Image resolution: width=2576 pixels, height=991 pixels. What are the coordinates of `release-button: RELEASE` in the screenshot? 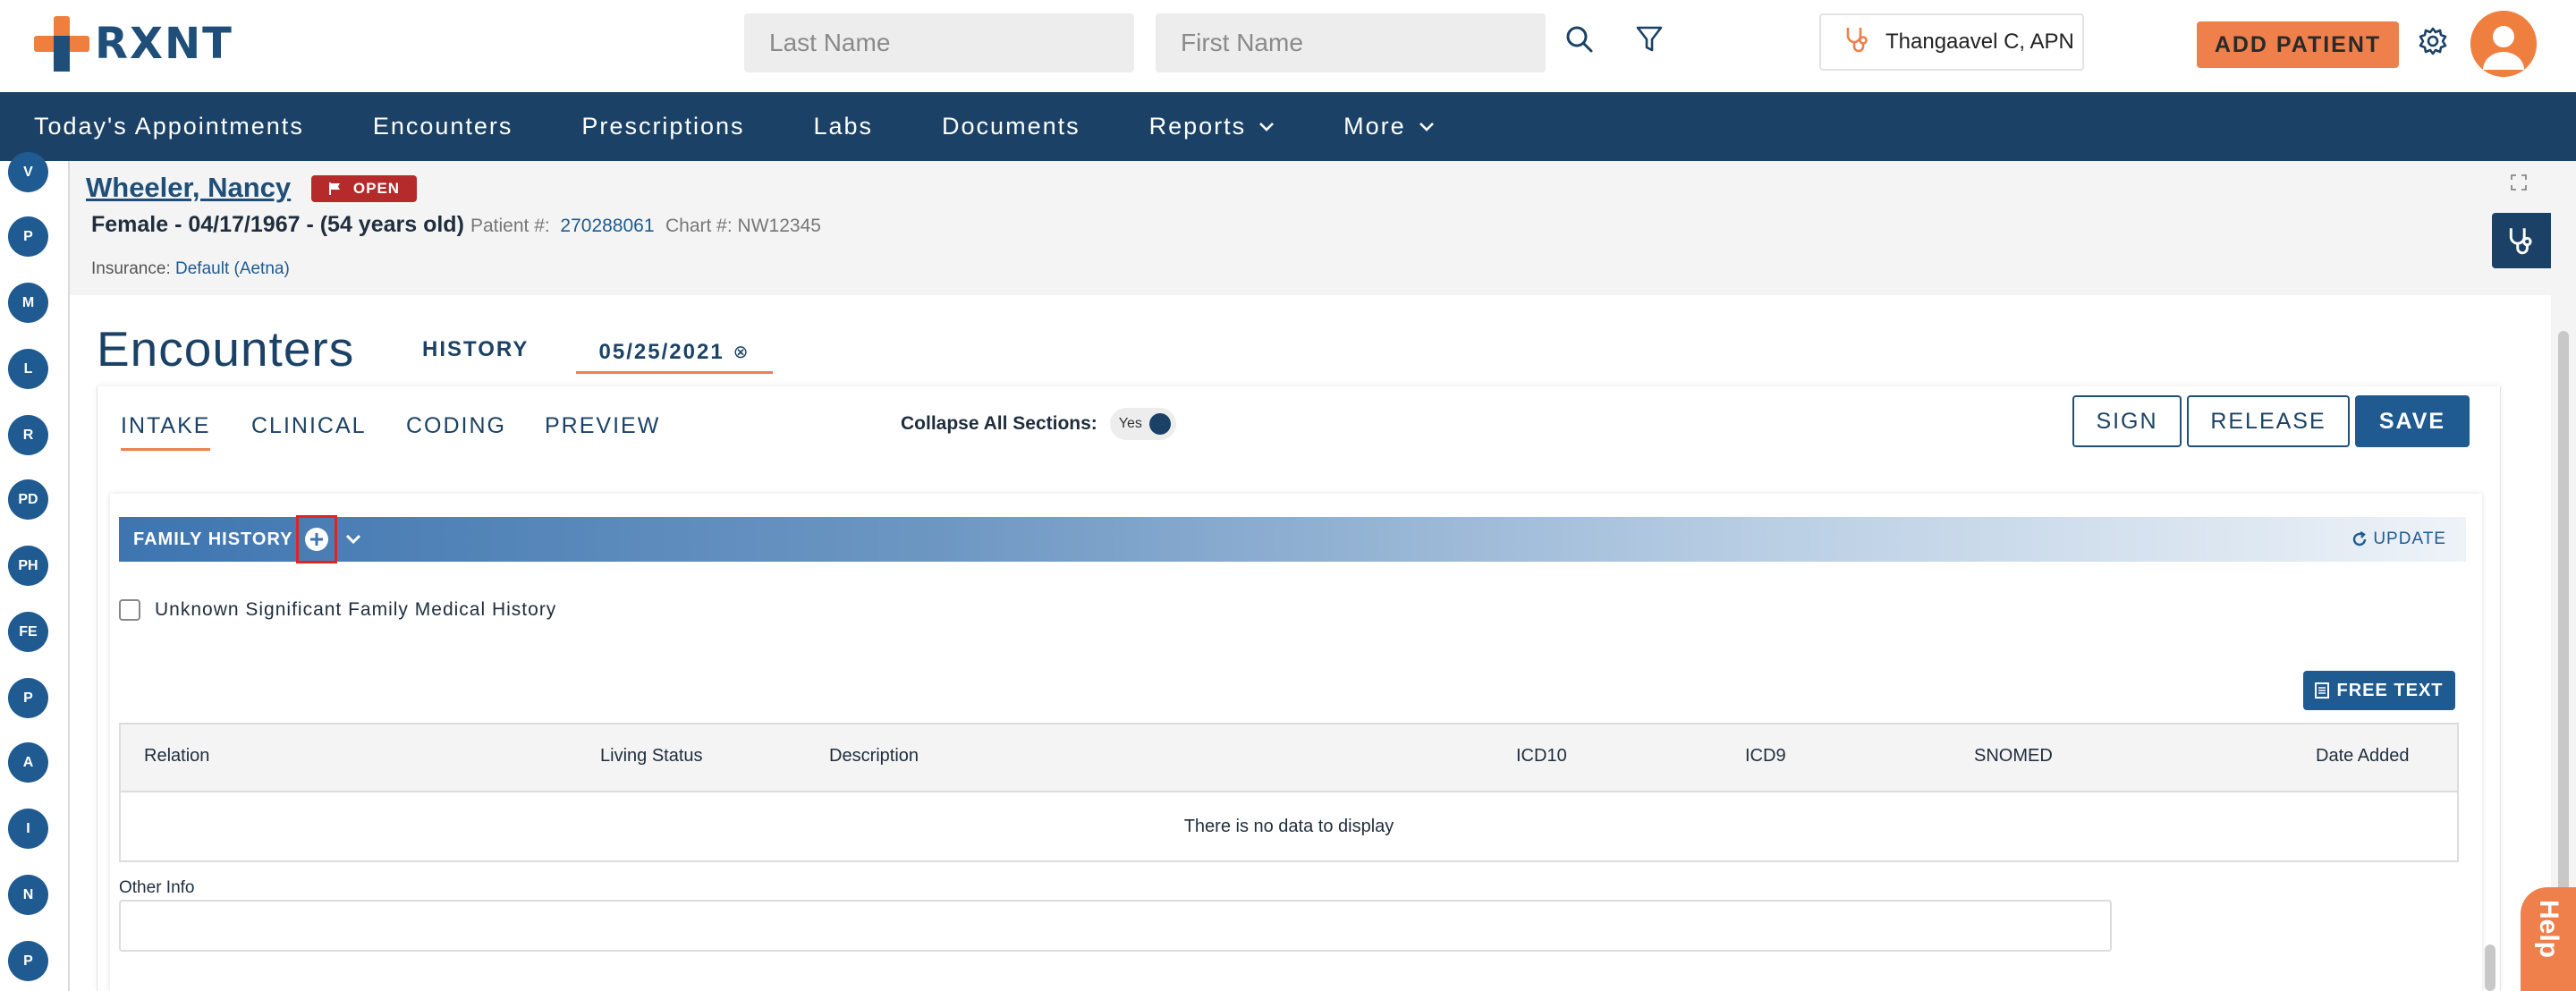 It's located at (2268, 421).